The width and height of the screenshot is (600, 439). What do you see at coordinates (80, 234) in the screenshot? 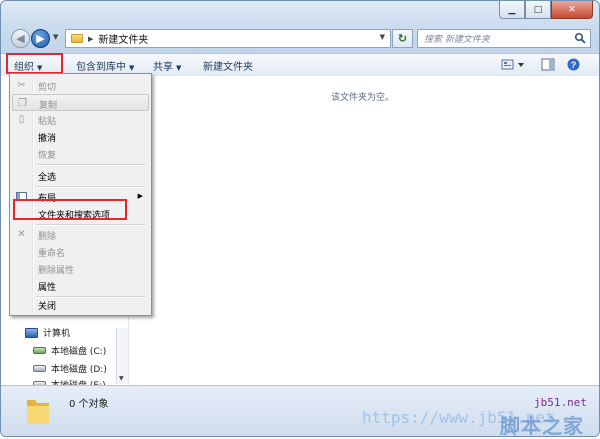
I see `menu-item-delete: ✕ 删除` at bounding box center [80, 234].